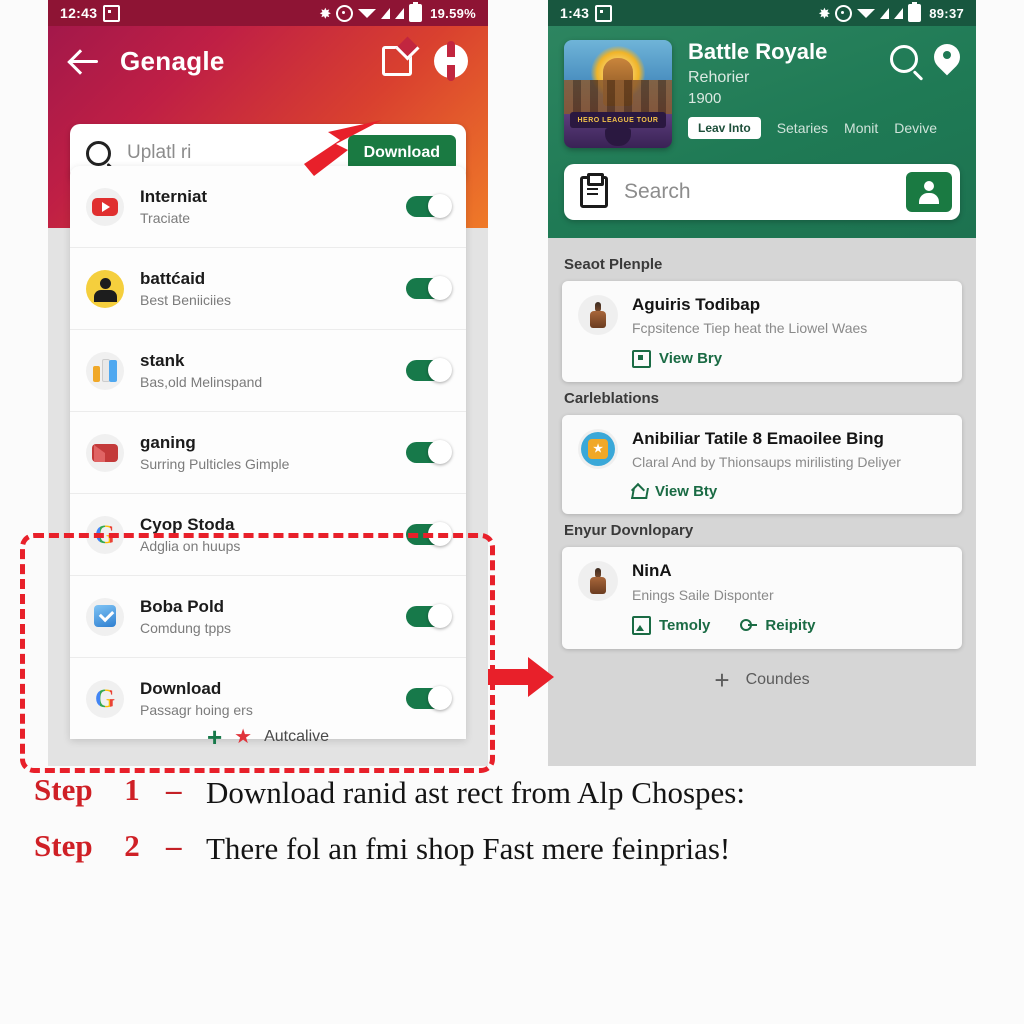 The image size is (1024, 1024). I want to click on right-footer: + Coundes, so click(762, 680).